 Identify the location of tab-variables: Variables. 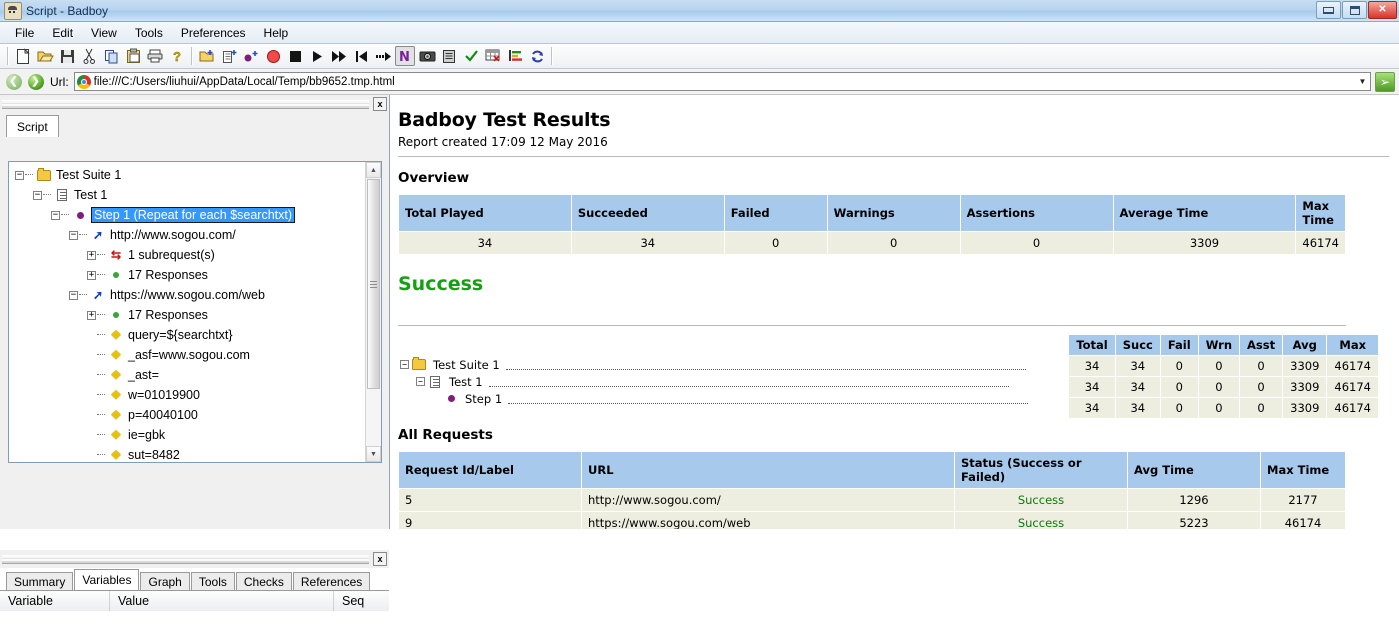
(107, 579).